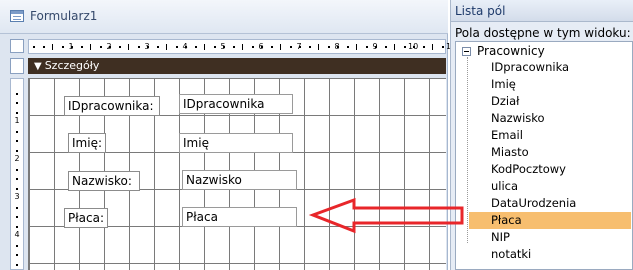 The image size is (633, 270). Describe the element at coordinates (550, 237) in the screenshot. I see `field-item-nip: NIP` at that location.